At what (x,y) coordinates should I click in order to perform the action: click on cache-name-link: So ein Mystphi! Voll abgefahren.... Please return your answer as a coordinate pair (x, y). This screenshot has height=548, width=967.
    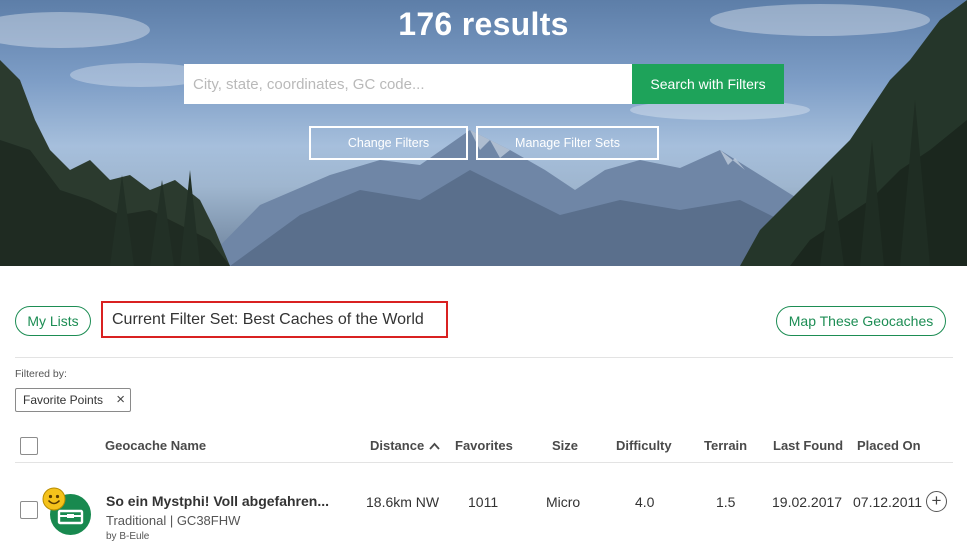
    Looking at the image, I should click on (217, 501).